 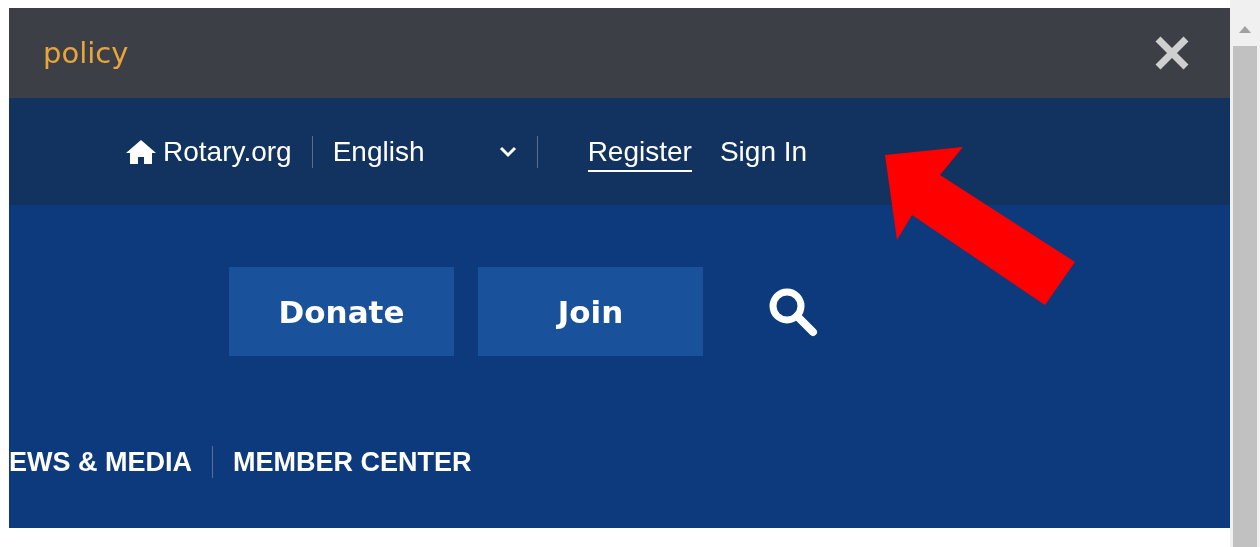 I want to click on close-icon, so click(x=1172, y=53).